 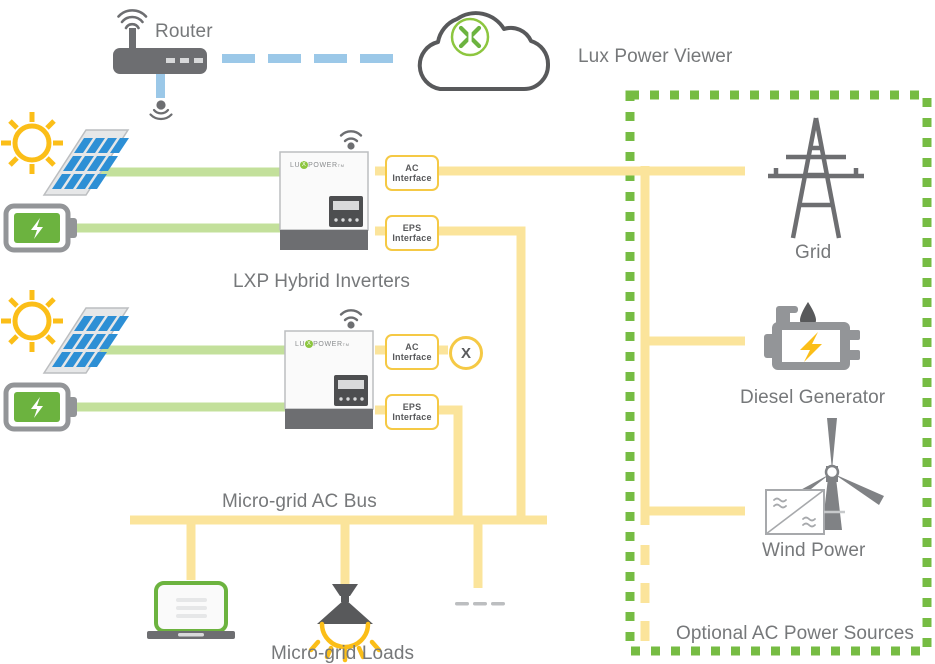 I want to click on inverter-1-brand: LU X POWER TM, so click(x=317, y=165).